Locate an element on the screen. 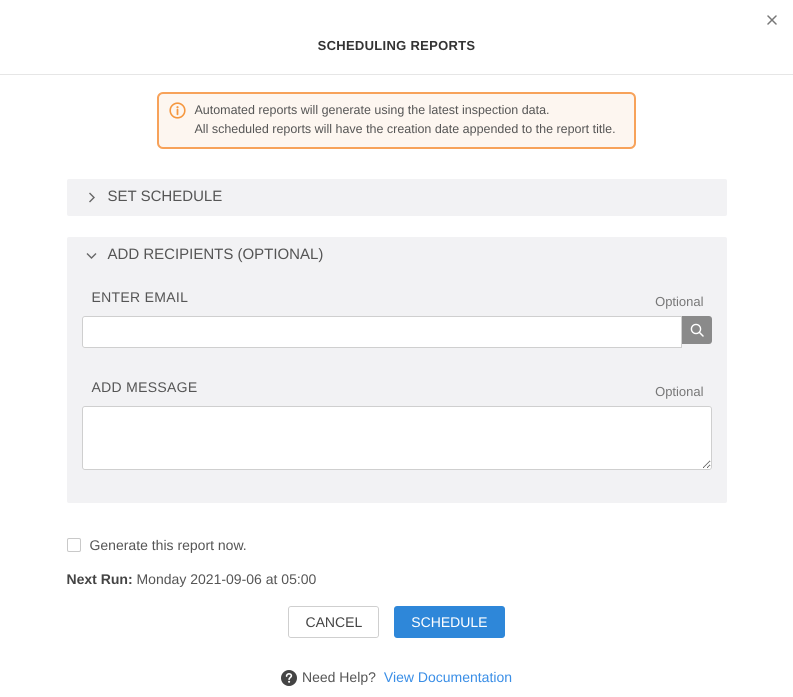 Image resolution: width=793 pixels, height=697 pixels. message-textarea is located at coordinates (397, 438).